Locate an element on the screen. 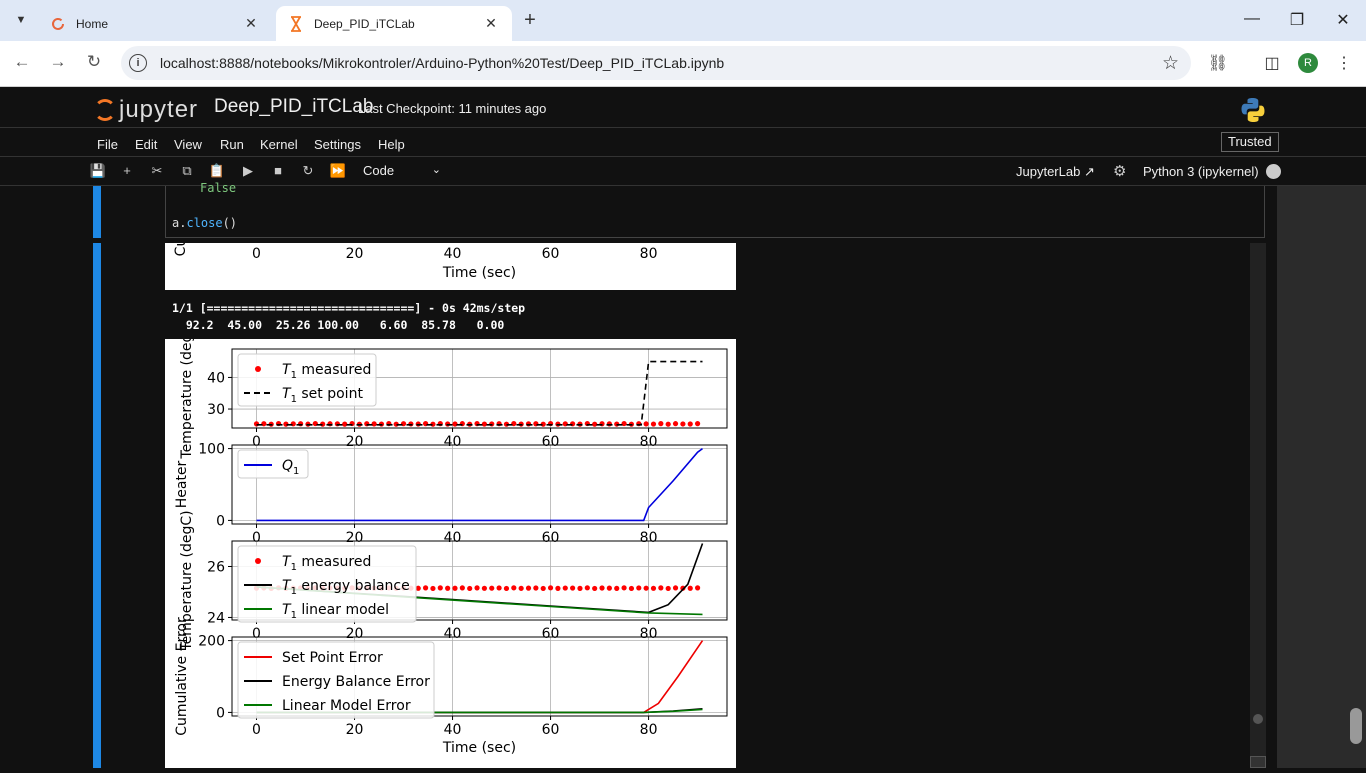 This screenshot has height=773, width=1366. cut-scissors-icon: ✂ is located at coordinates (157, 171).